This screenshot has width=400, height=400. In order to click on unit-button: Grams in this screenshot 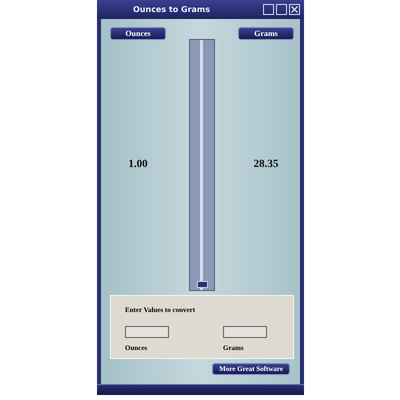, I will do `click(266, 33)`.